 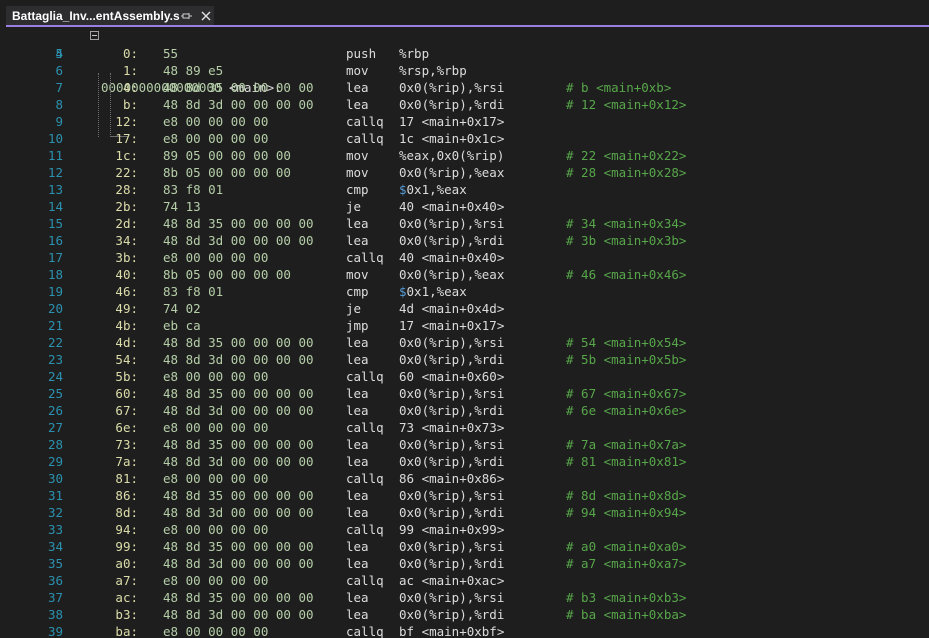 I want to click on code-line: 9 12: e8 00 00 00 00 callq 17 <main+0x17>, so click(x=464, y=121).